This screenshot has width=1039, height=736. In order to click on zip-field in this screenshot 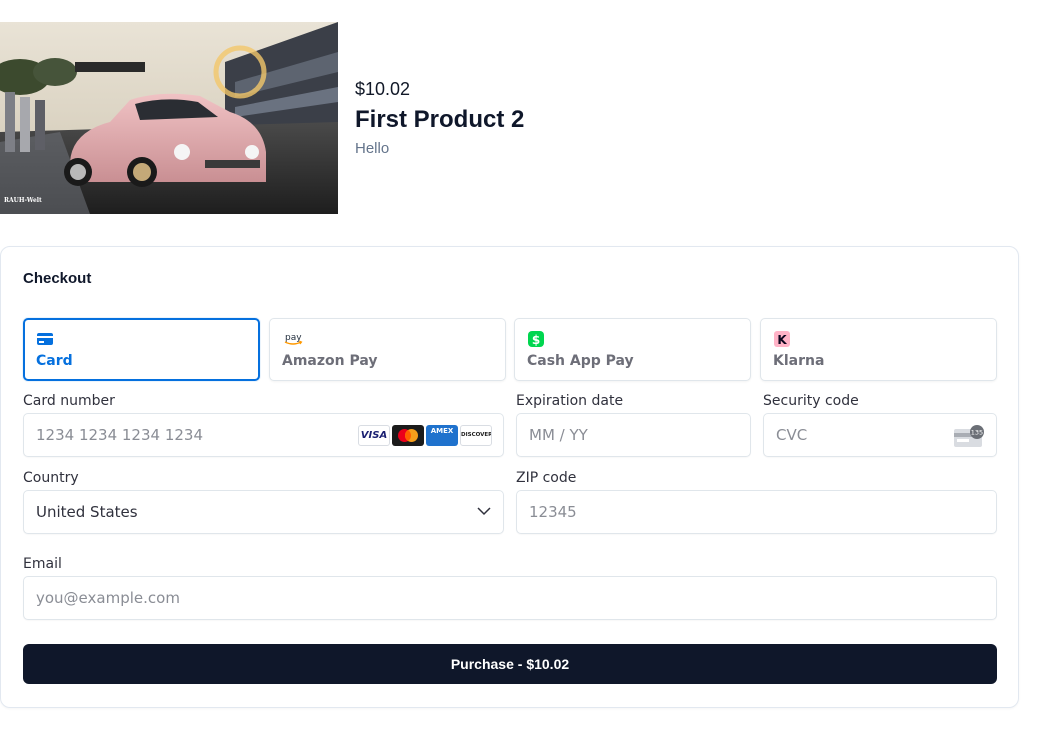, I will do `click(756, 512)`.